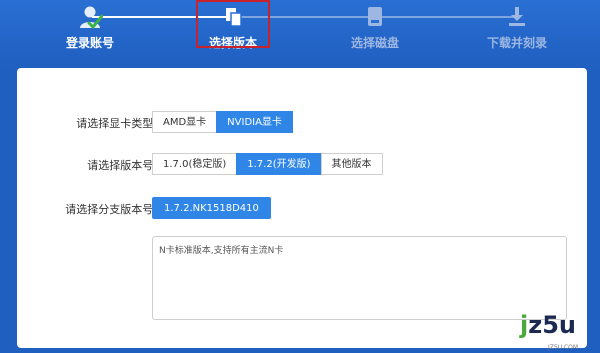  What do you see at coordinates (233, 17) in the screenshot?
I see `copy-icon` at bounding box center [233, 17].